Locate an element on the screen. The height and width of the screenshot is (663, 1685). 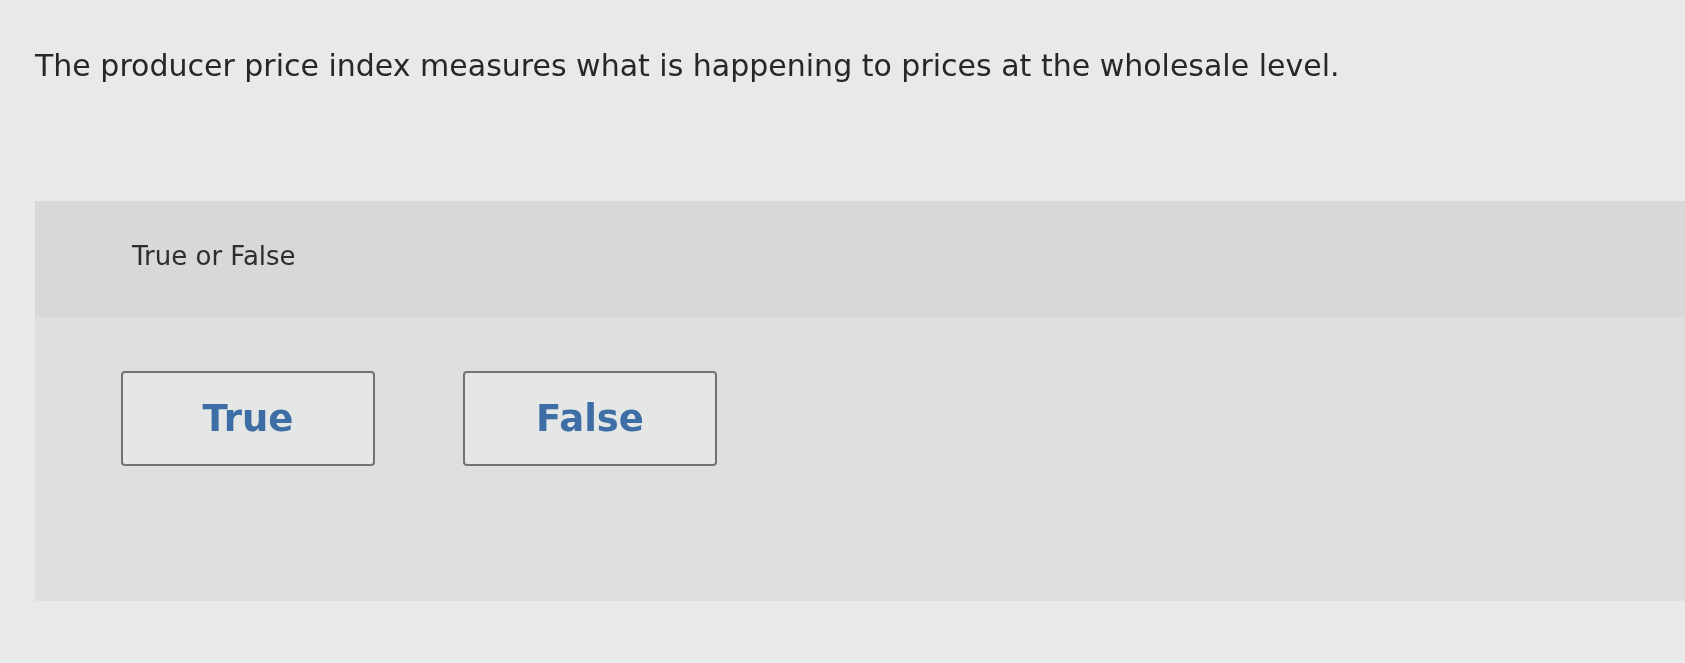
answer-option-button: False is located at coordinates (590, 418).